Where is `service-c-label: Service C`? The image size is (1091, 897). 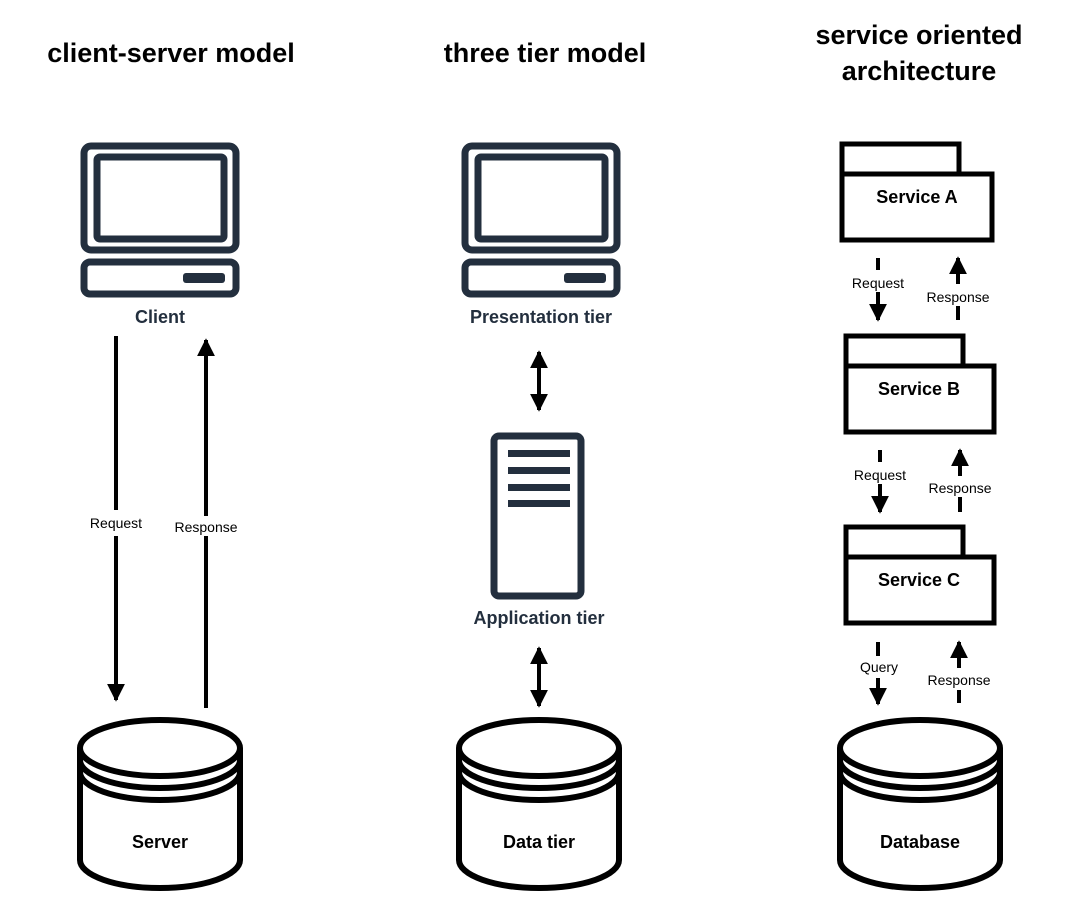
service-c-label: Service C is located at coordinates (919, 580).